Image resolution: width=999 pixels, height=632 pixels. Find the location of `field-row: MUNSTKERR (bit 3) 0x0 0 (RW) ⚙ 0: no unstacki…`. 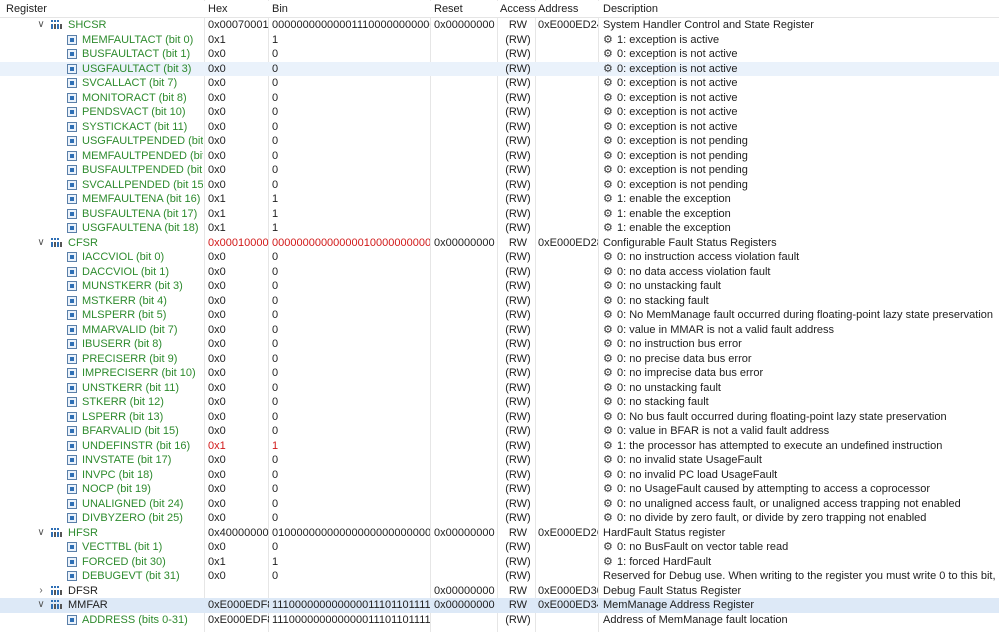

field-row: MUNSTKERR (bit 3) 0x0 0 (RW) ⚙ 0: no unstacki… is located at coordinates (499, 286).